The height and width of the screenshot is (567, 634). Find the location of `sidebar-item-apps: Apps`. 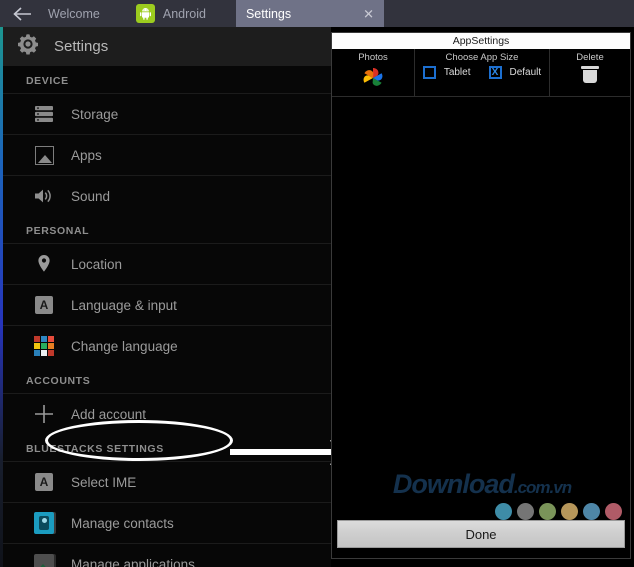

sidebar-item-apps: Apps is located at coordinates (167, 154).